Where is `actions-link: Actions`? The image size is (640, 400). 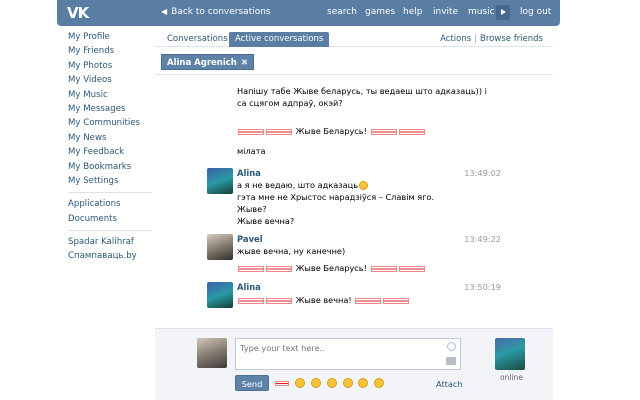 actions-link: Actions is located at coordinates (455, 39).